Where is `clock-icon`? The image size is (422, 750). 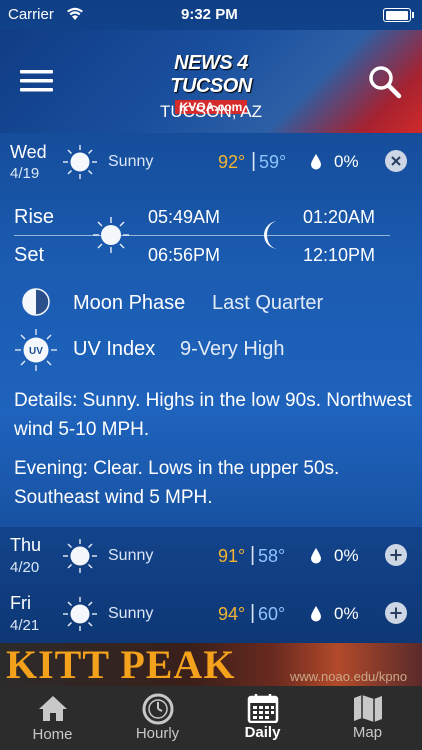 clock-icon is located at coordinates (157, 709).